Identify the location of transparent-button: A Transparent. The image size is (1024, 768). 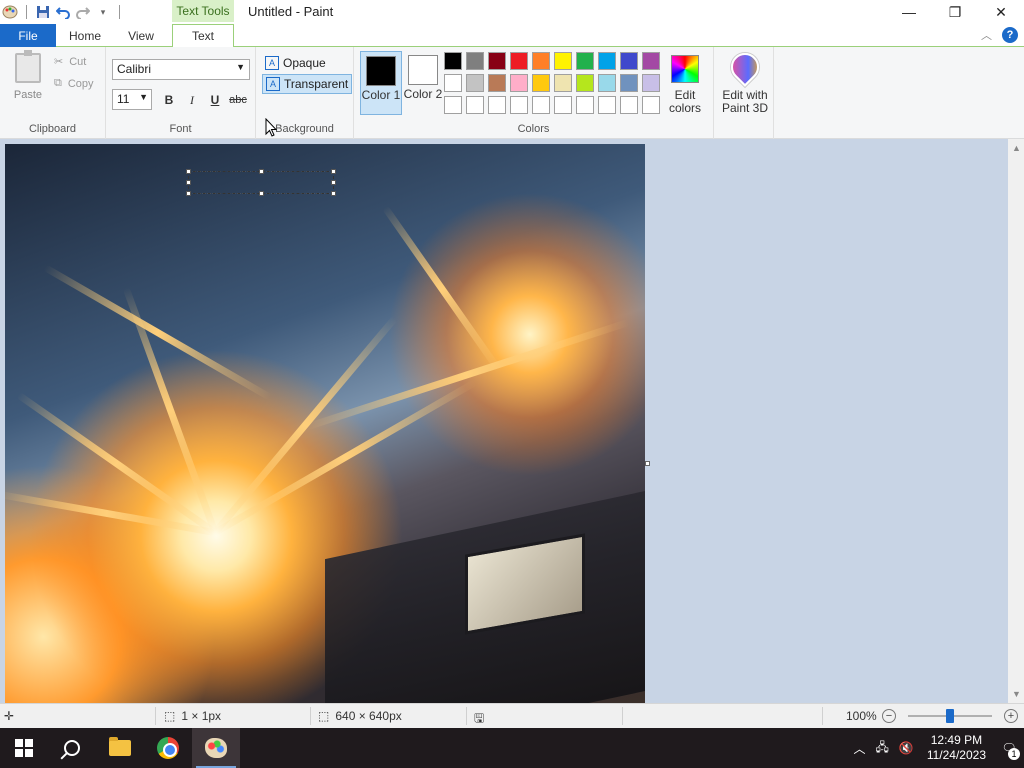
(307, 84).